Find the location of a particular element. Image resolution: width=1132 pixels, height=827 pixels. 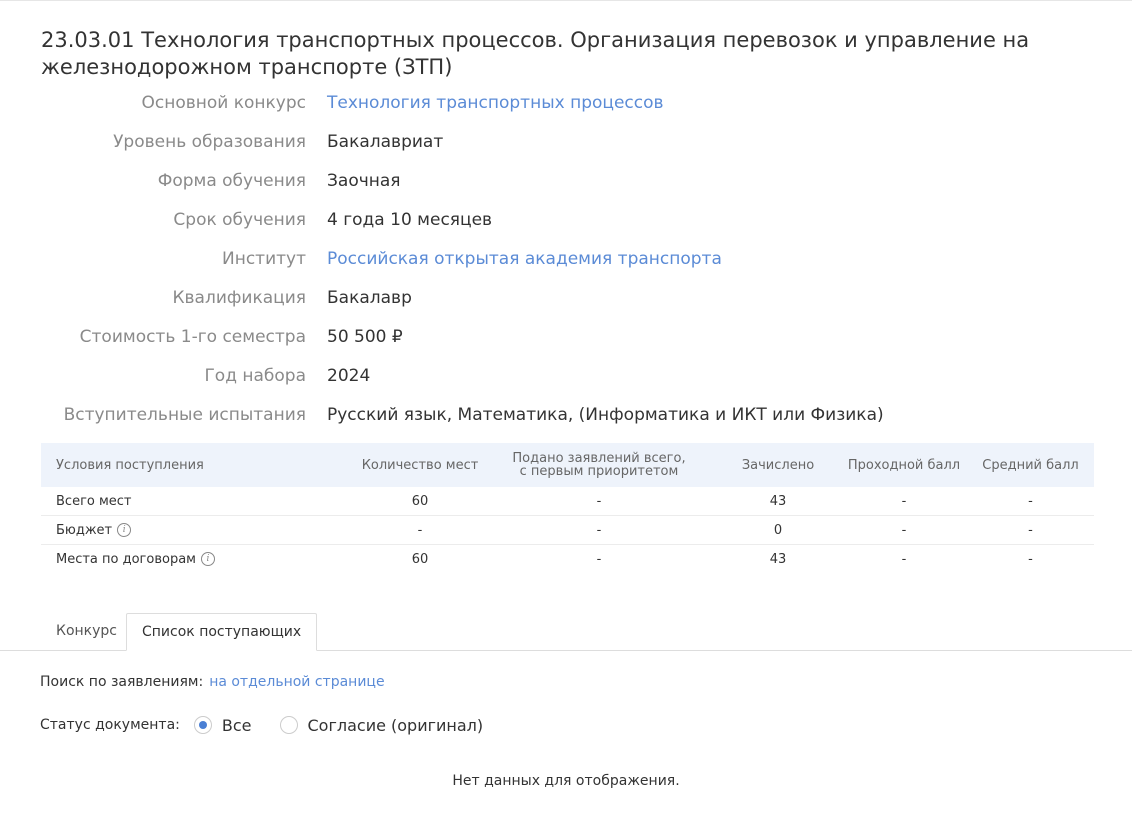

search-label: Поиск по заявлениям: is located at coordinates (122, 682).